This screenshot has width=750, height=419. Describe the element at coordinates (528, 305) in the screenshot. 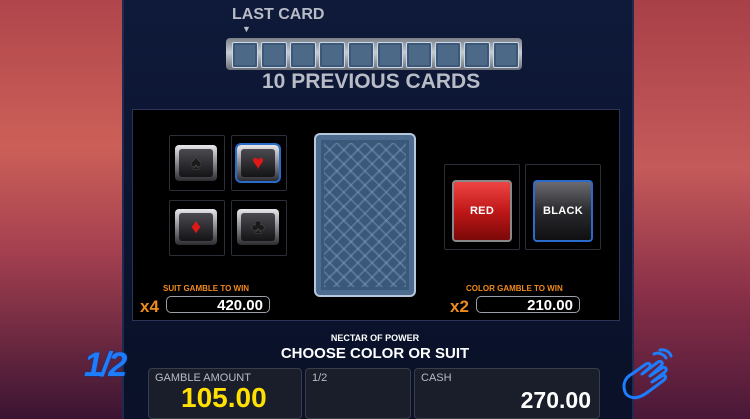

I see `color-gamble-value: 210.00` at that location.